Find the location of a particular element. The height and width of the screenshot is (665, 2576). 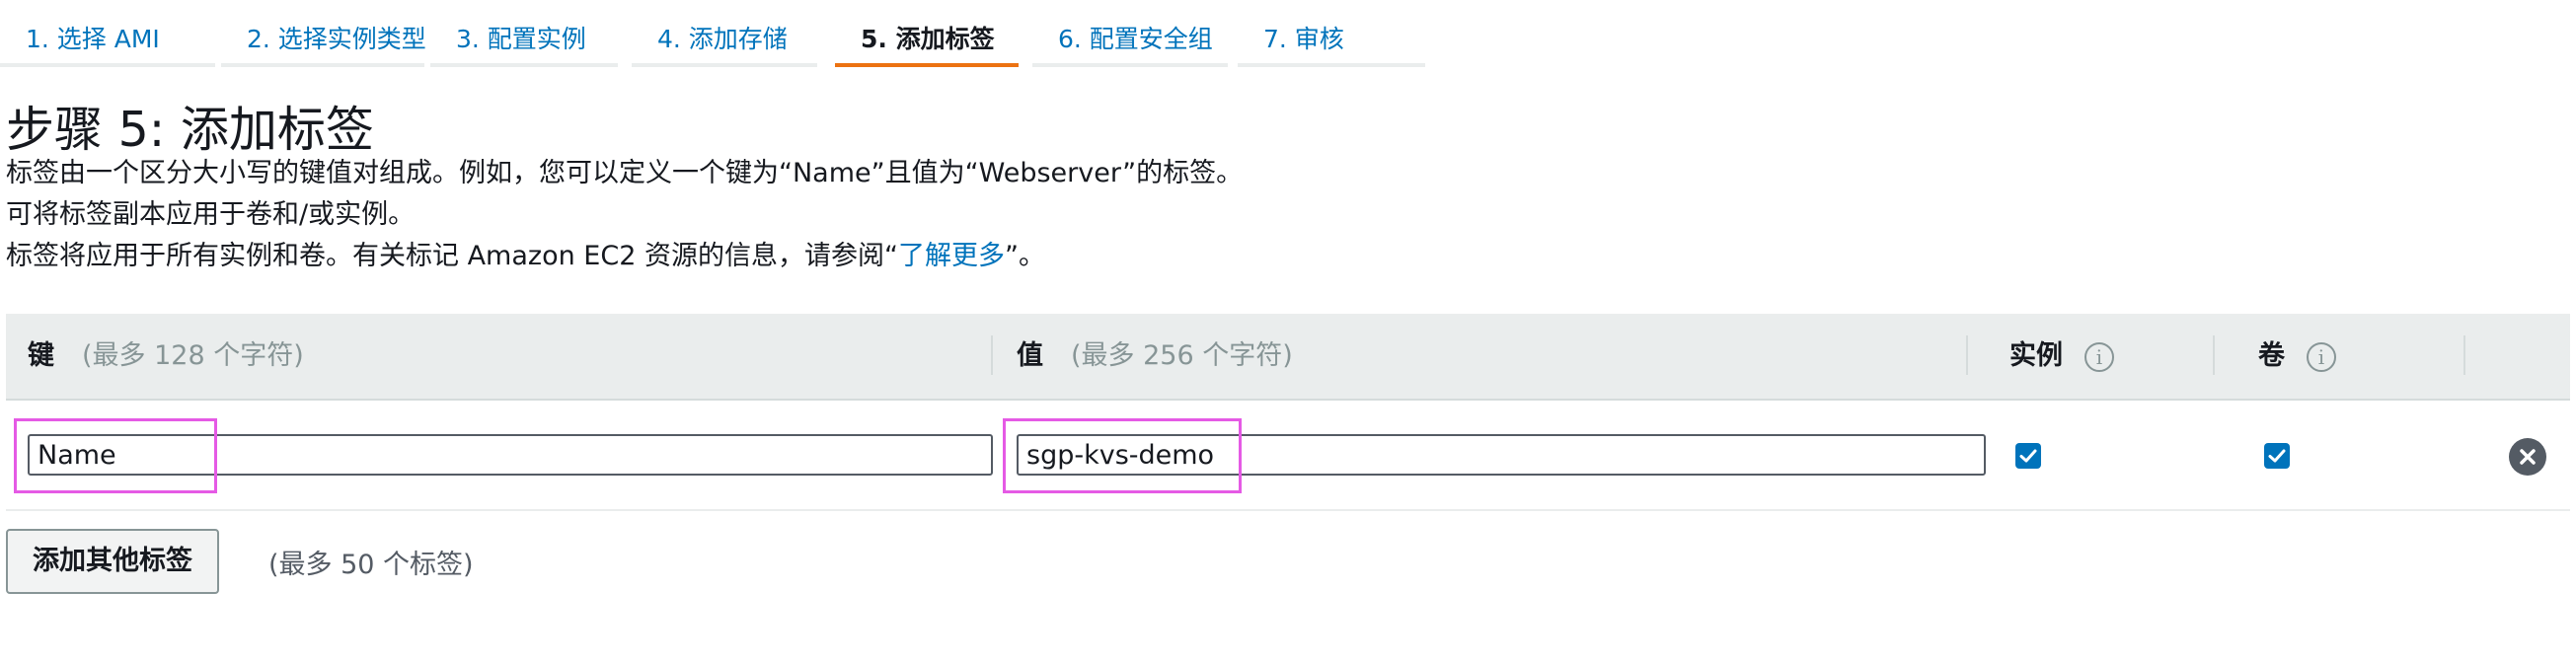

volumes-column-header: 卷i is located at coordinates (2297, 356).